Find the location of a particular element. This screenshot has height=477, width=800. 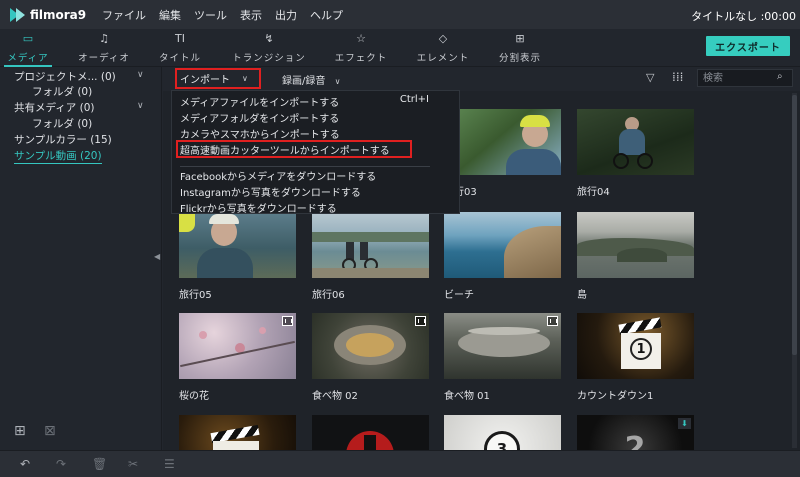

timeline-toolbar: ↶ ↷ 🗑 ✂ ☰ is located at coordinates (400, 463).